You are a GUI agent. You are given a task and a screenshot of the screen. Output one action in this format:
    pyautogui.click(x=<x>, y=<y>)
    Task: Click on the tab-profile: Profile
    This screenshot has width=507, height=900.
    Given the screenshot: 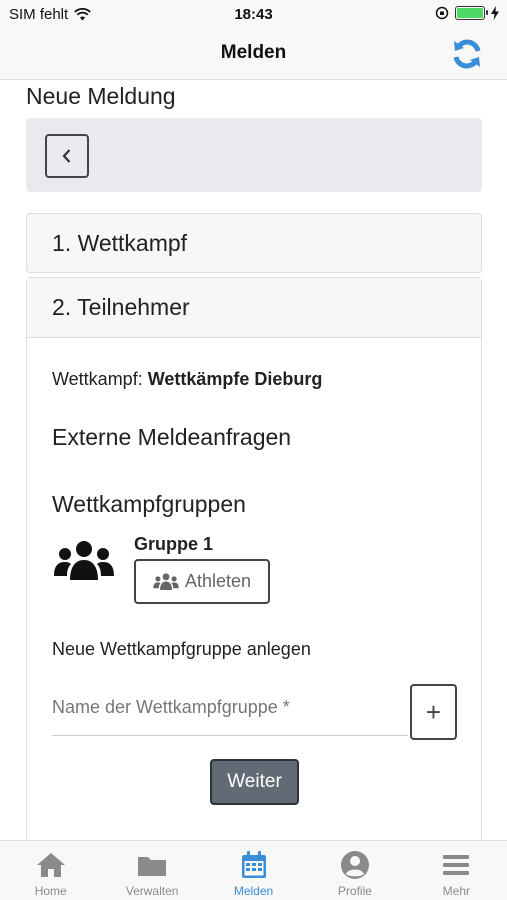 What is the action you would take?
    pyautogui.click(x=354, y=870)
    